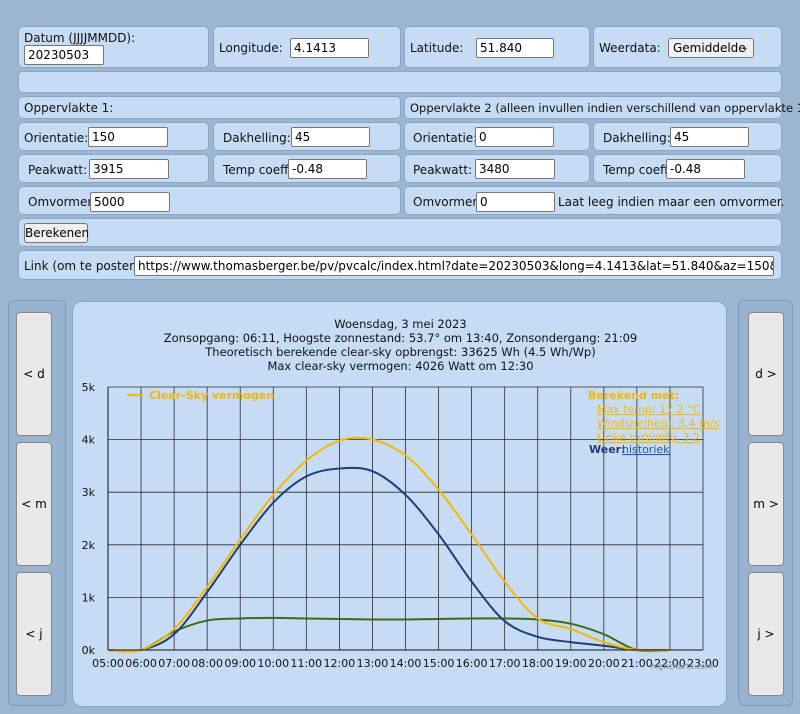  What do you see at coordinates (638, 170) in the screenshot?
I see `s2-tempcoeff-label: Temp coeff:` at bounding box center [638, 170].